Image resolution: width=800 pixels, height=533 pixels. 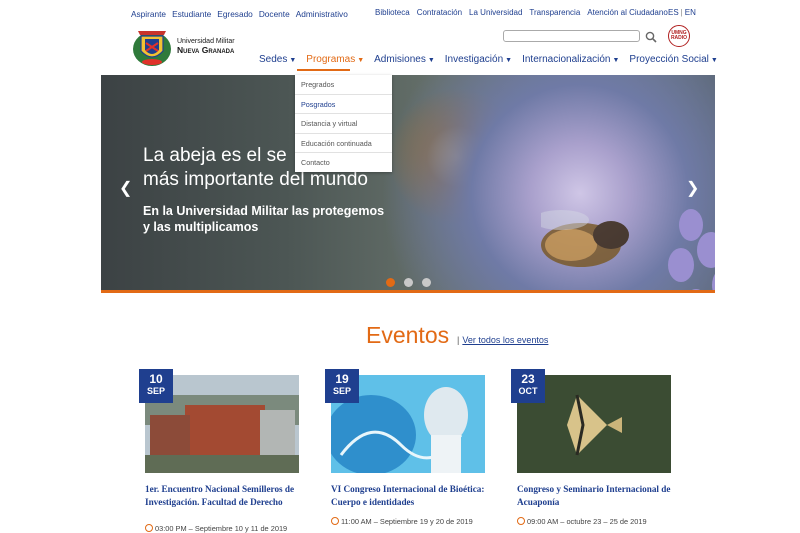 I want to click on radio-badge: UMNG RADIO, so click(x=679, y=36).